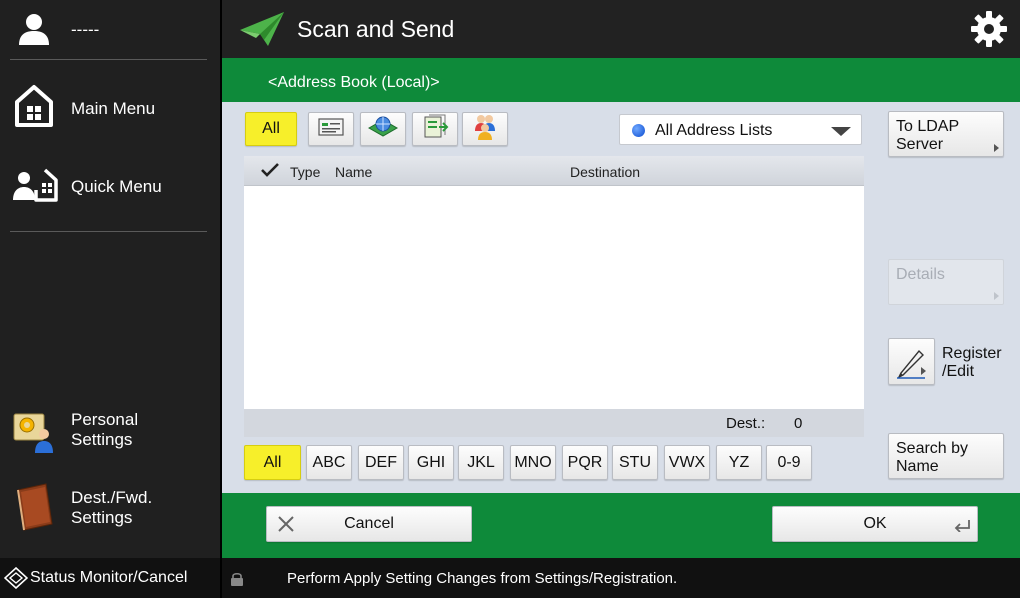 Image resolution: width=1020 pixels, height=598 pixels. Describe the element at coordinates (687, 462) in the screenshot. I see `alpha-index-button: VWX` at that location.